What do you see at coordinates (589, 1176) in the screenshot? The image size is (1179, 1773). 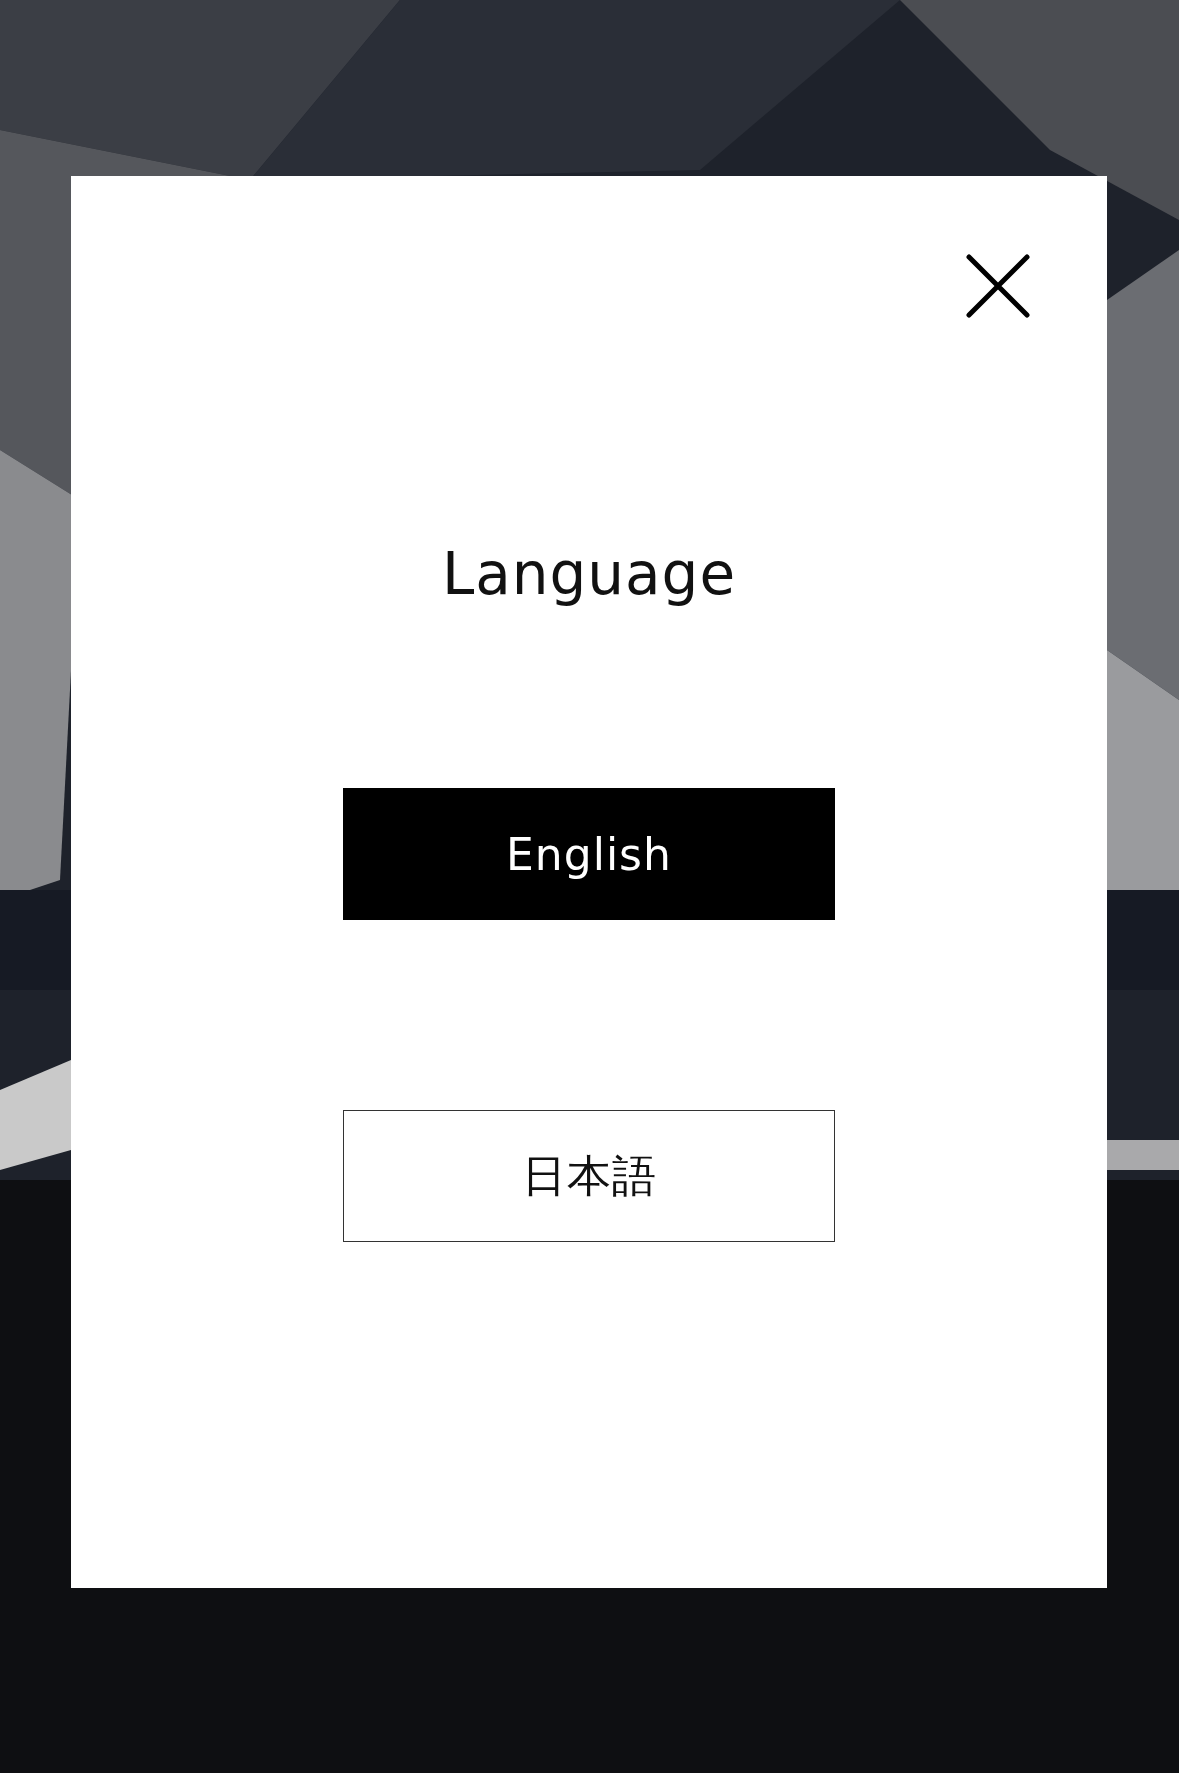 I see `language-option: 日本語` at bounding box center [589, 1176].